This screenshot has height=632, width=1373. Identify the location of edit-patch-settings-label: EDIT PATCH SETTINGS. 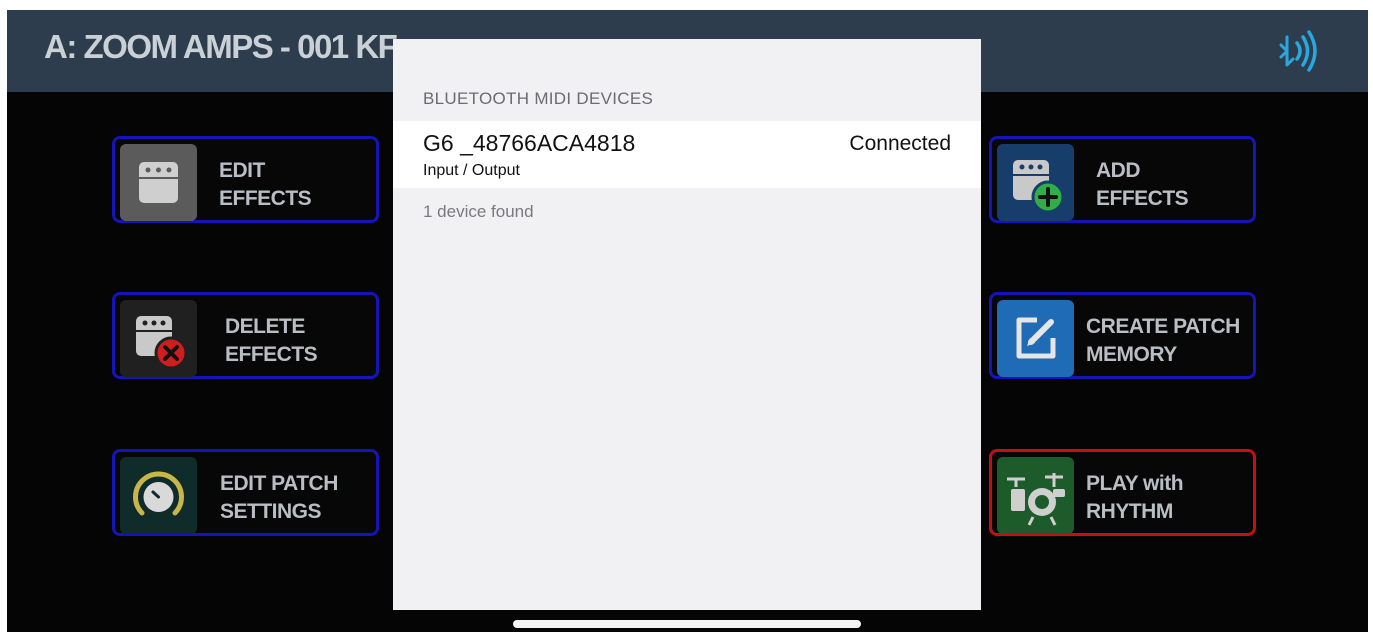
(279, 498).